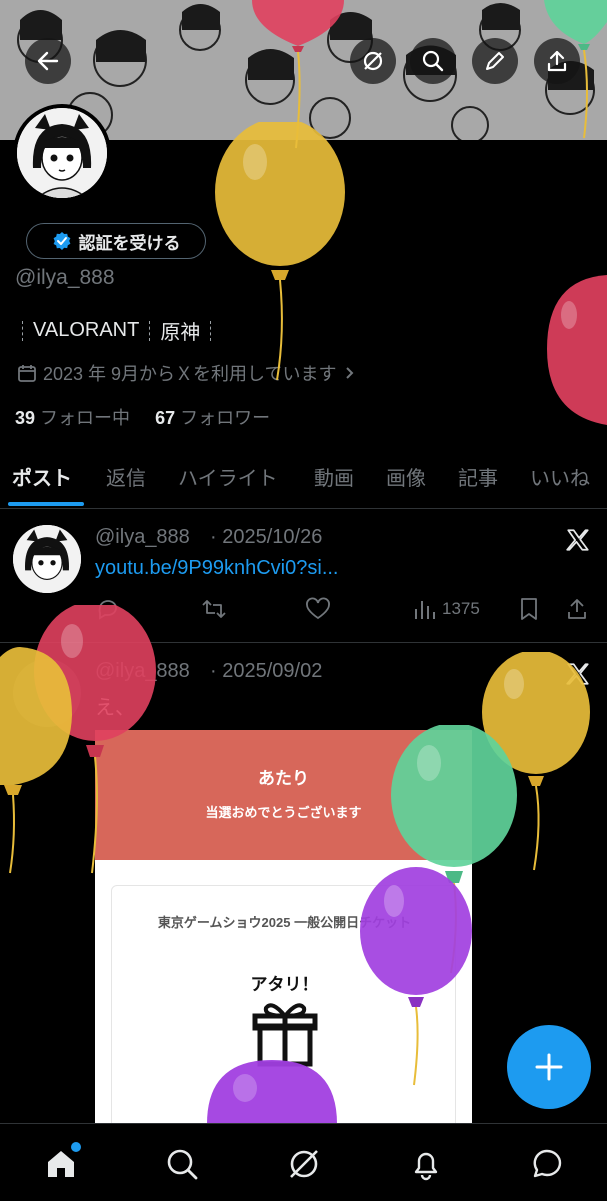 The height and width of the screenshot is (1201, 607). I want to click on back-arrow-icon, so click(48, 61).